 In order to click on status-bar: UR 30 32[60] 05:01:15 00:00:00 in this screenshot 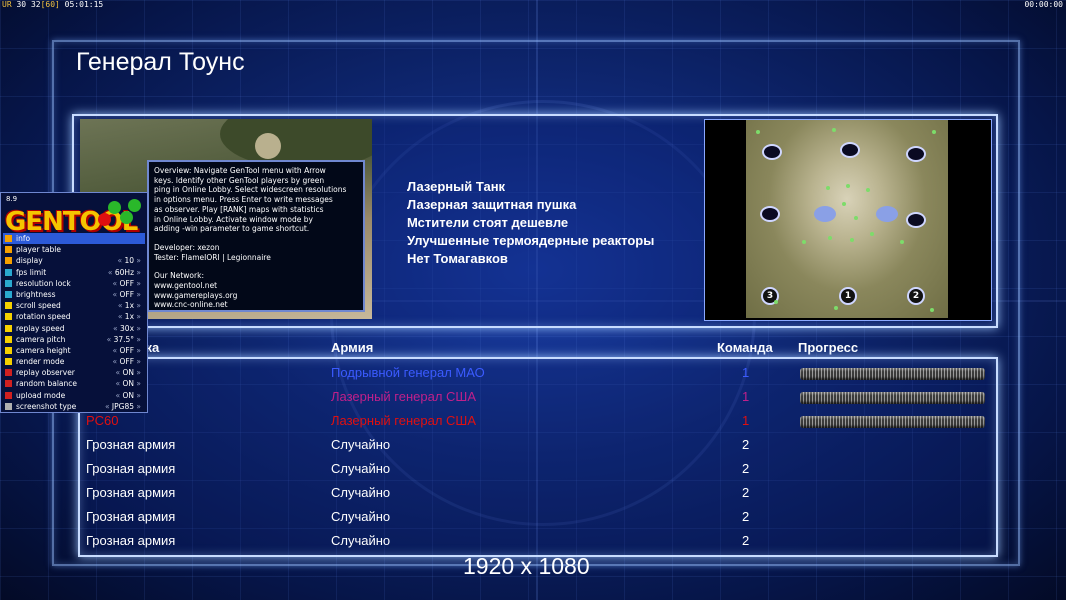, I will do `click(533, 5)`.